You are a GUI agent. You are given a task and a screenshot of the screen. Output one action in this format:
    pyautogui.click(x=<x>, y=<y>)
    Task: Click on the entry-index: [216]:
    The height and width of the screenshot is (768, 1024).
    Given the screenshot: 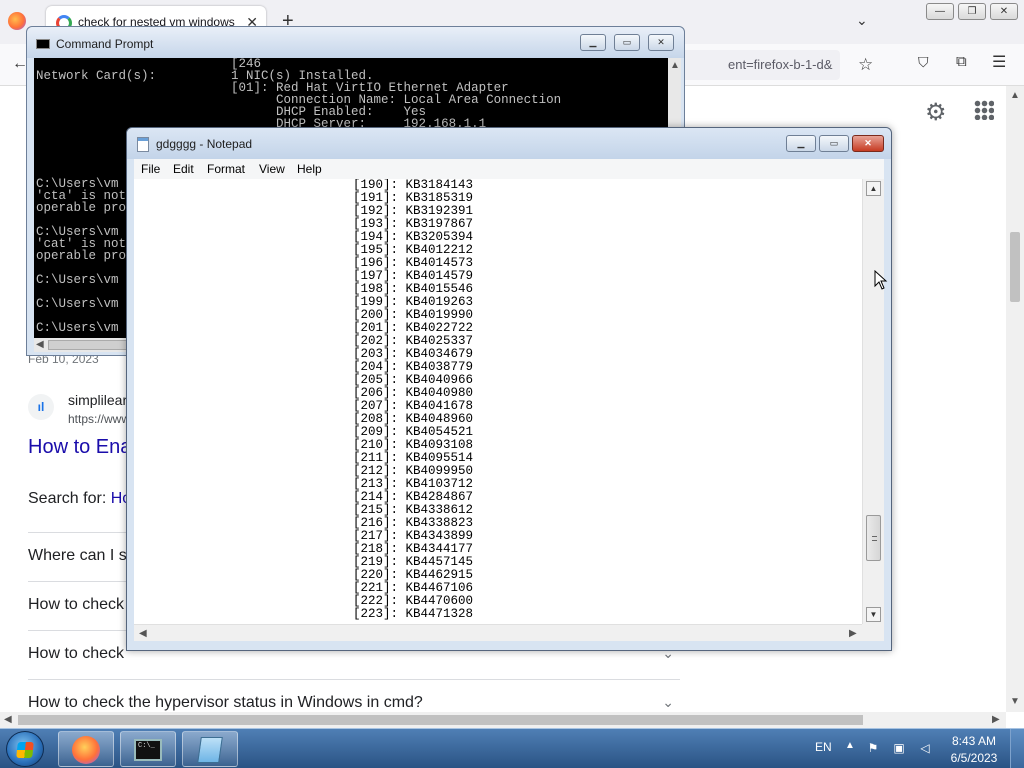 What is the action you would take?
    pyautogui.click(x=379, y=523)
    